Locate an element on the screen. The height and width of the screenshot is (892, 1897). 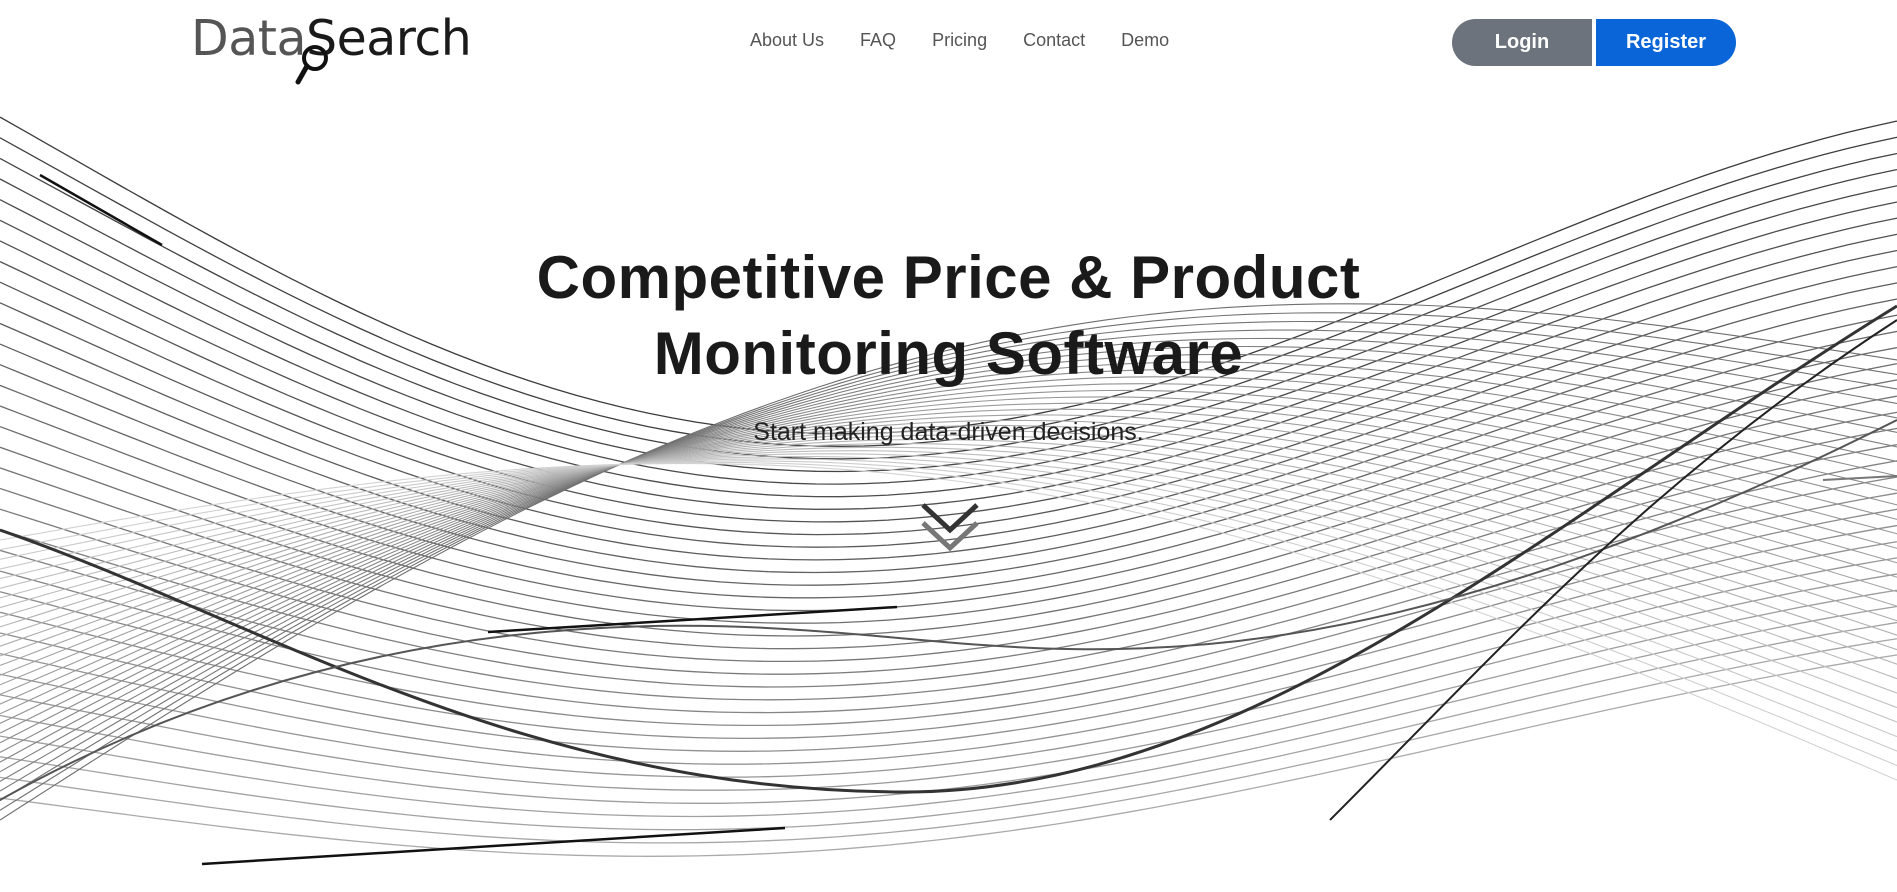
nav-link-faq: FAQ is located at coordinates (878, 42).